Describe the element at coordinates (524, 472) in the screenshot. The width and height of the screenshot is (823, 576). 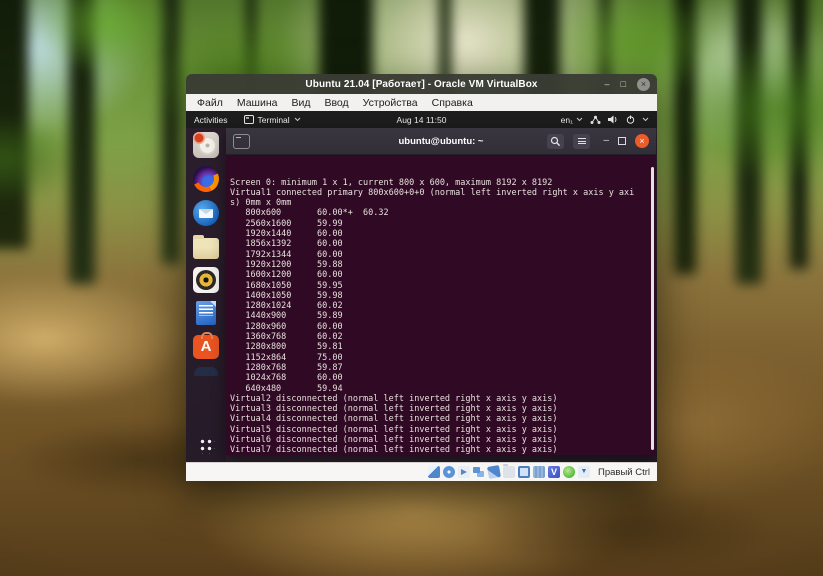
I see `display-status-icon` at that location.